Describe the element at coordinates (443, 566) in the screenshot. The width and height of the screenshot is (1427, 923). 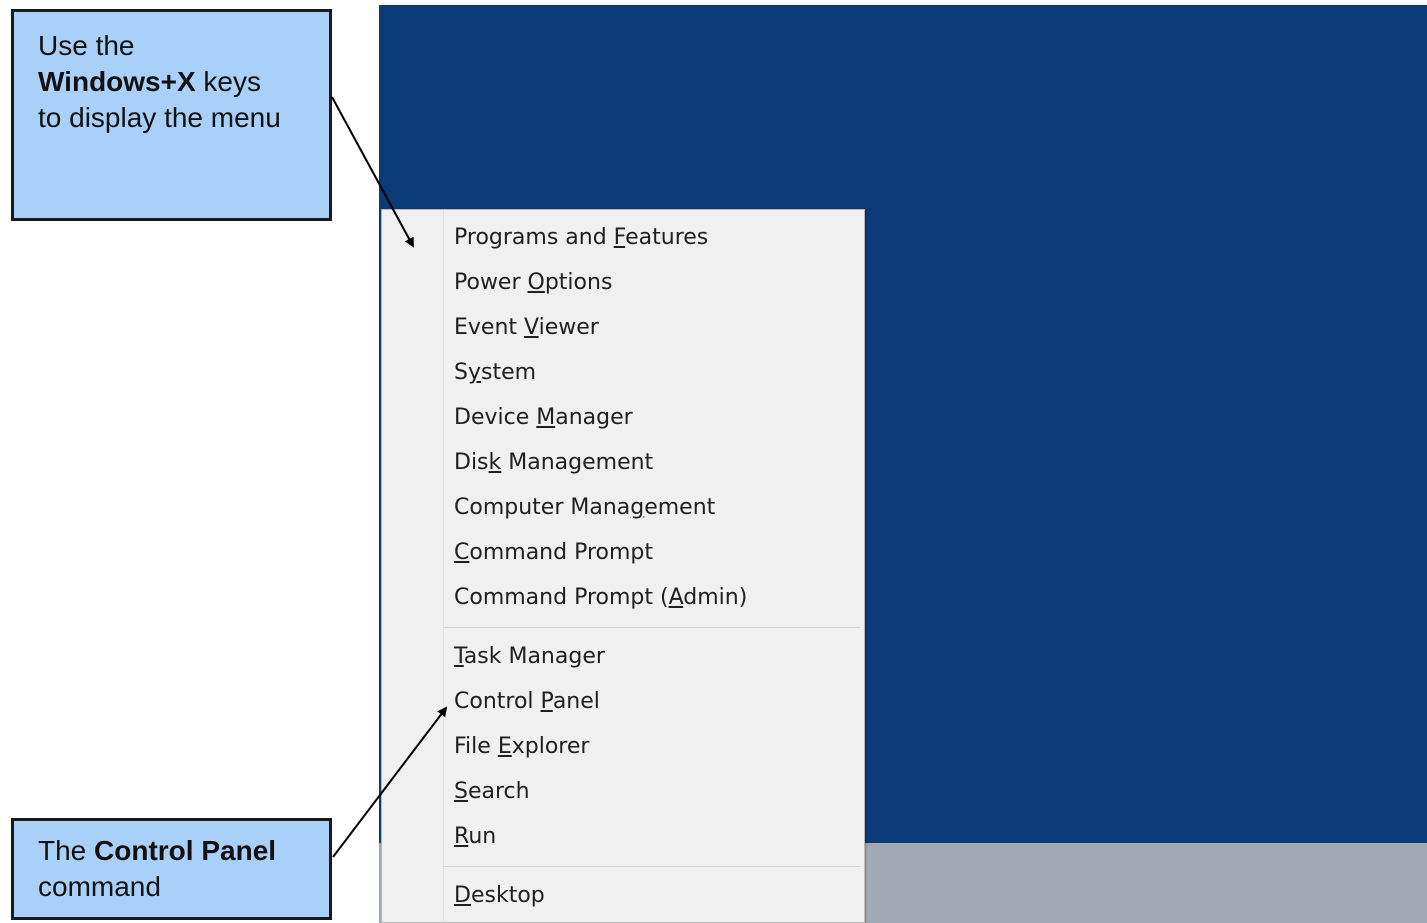
I see `menu-gutter-divider` at that location.